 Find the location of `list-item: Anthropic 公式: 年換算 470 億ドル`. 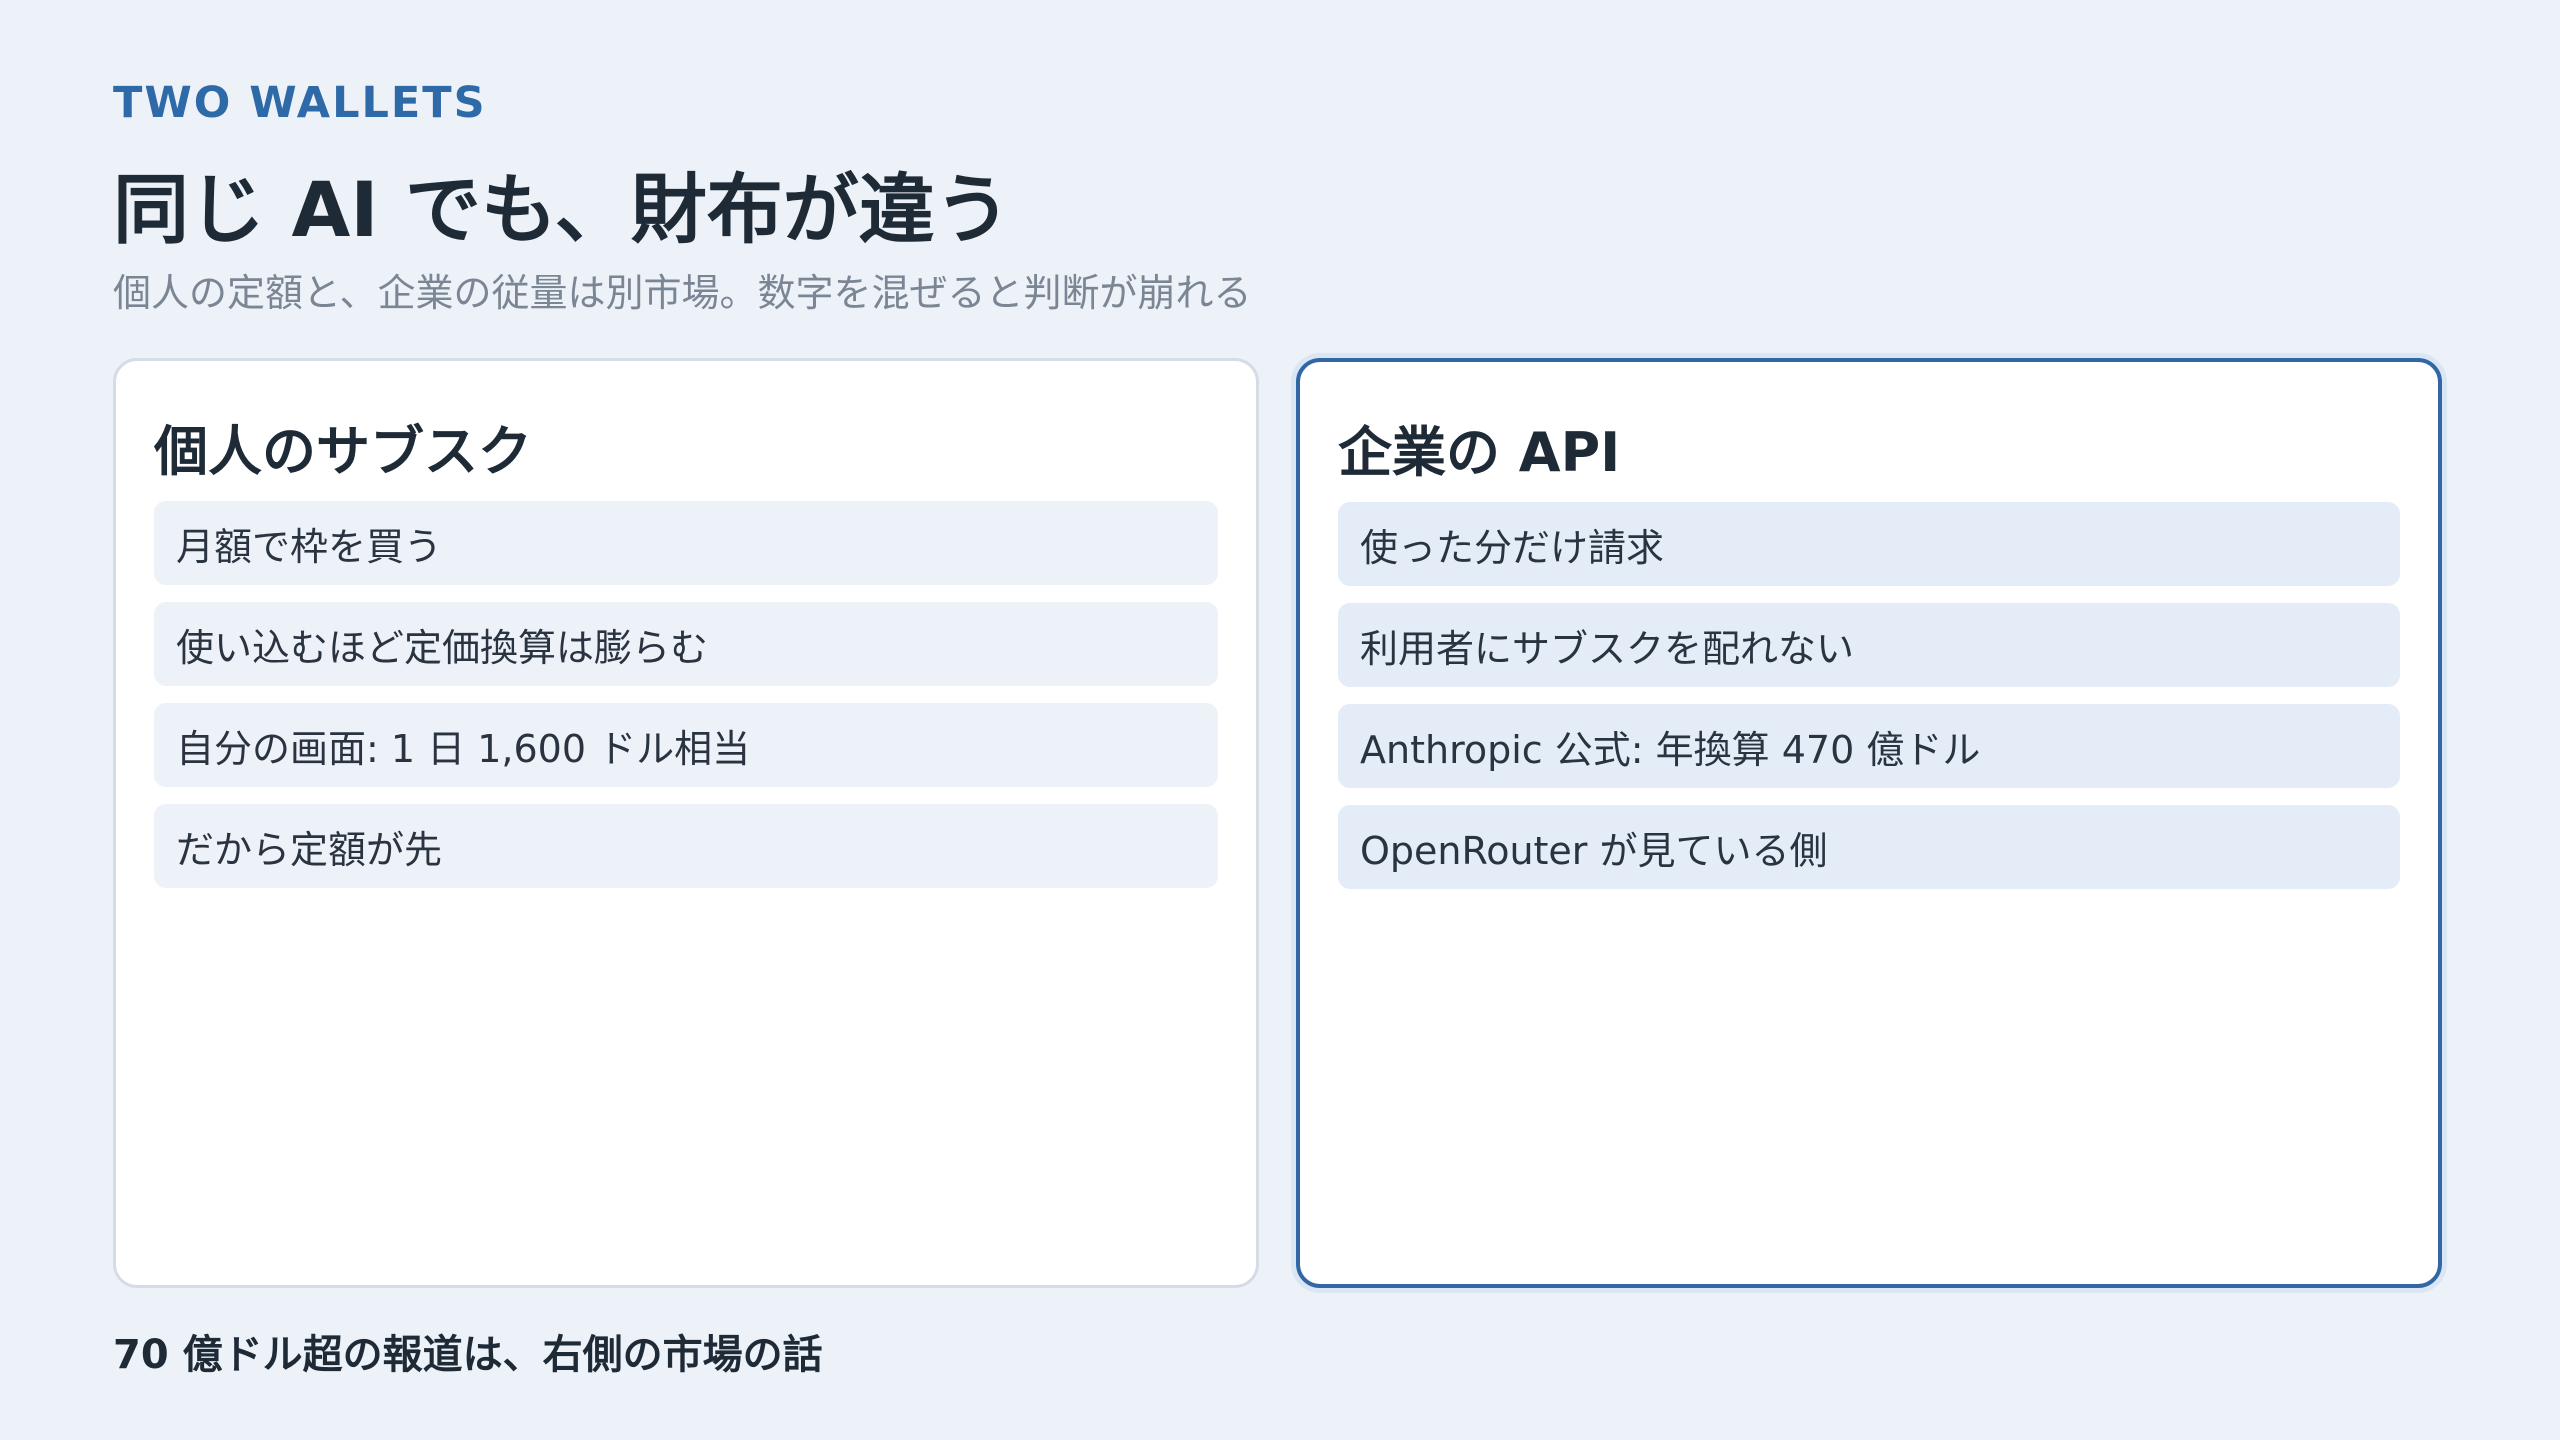

list-item: Anthropic 公式: 年換算 470 億ドル is located at coordinates (1869, 746).